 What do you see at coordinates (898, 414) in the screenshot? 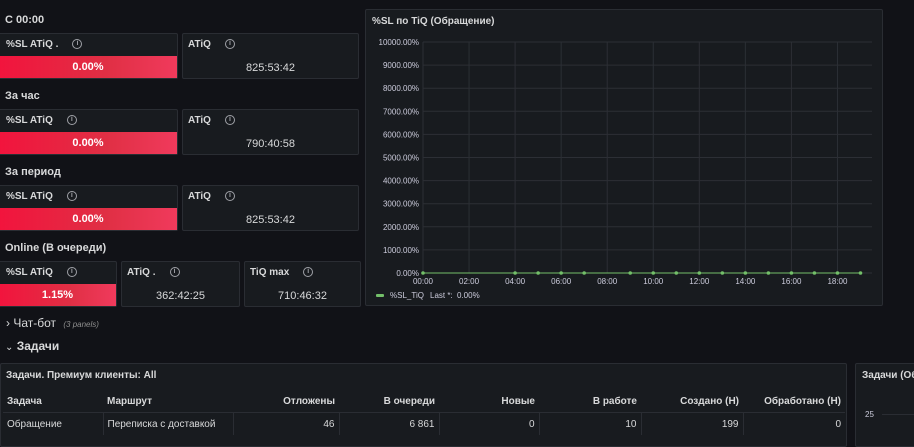
I see `grid-line` at bounding box center [898, 414].